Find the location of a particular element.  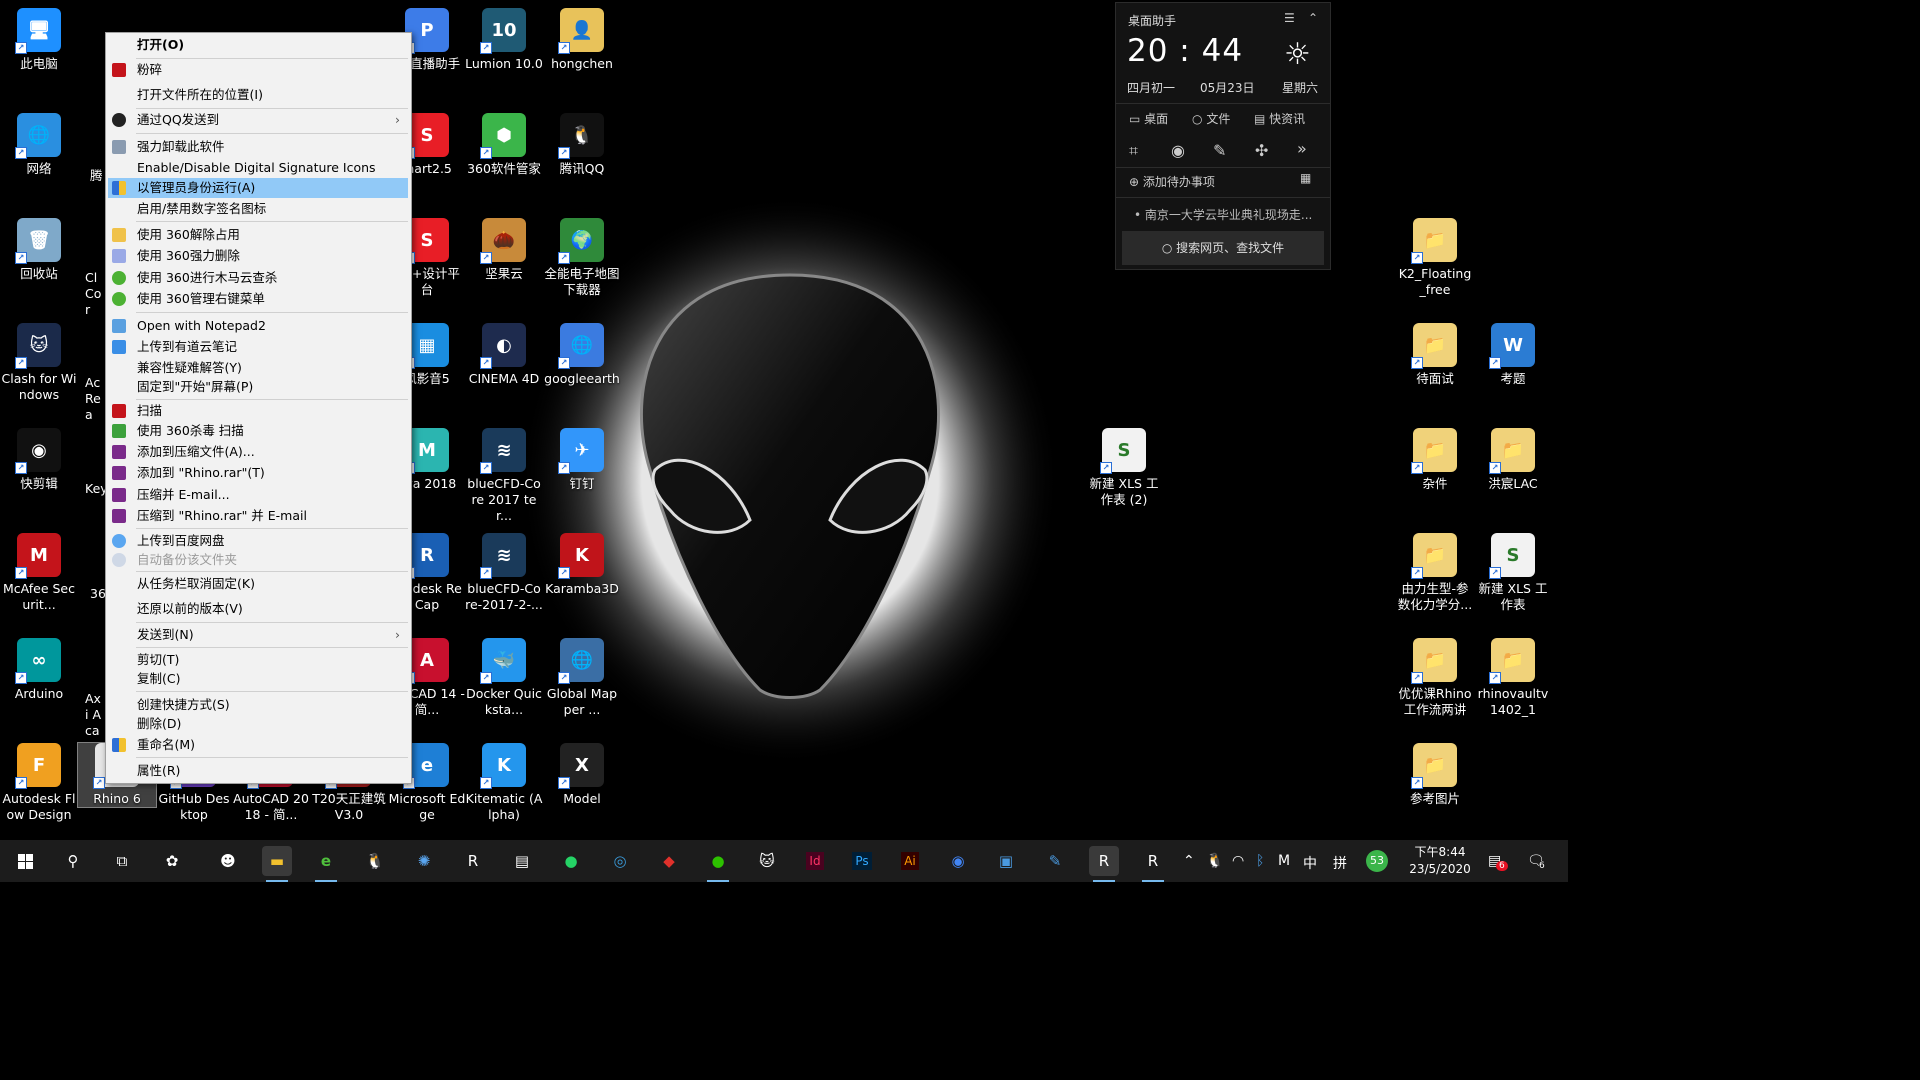

menu-notepad2: Open with Notepad2 is located at coordinates (258, 326).